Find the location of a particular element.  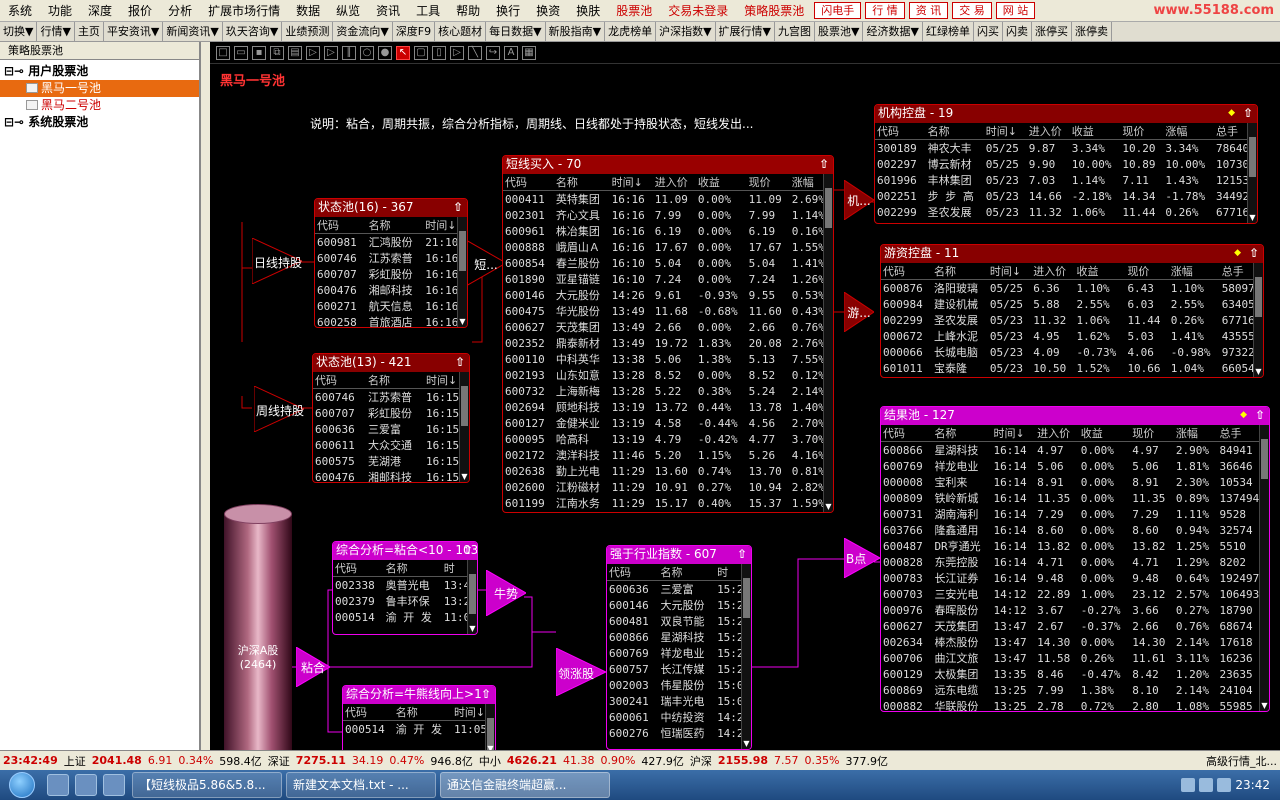

table-row: 000783 长江证券 16:14 9.48 0.00% 9.48 0.64% 192497 is located at coordinates (1075, 578).